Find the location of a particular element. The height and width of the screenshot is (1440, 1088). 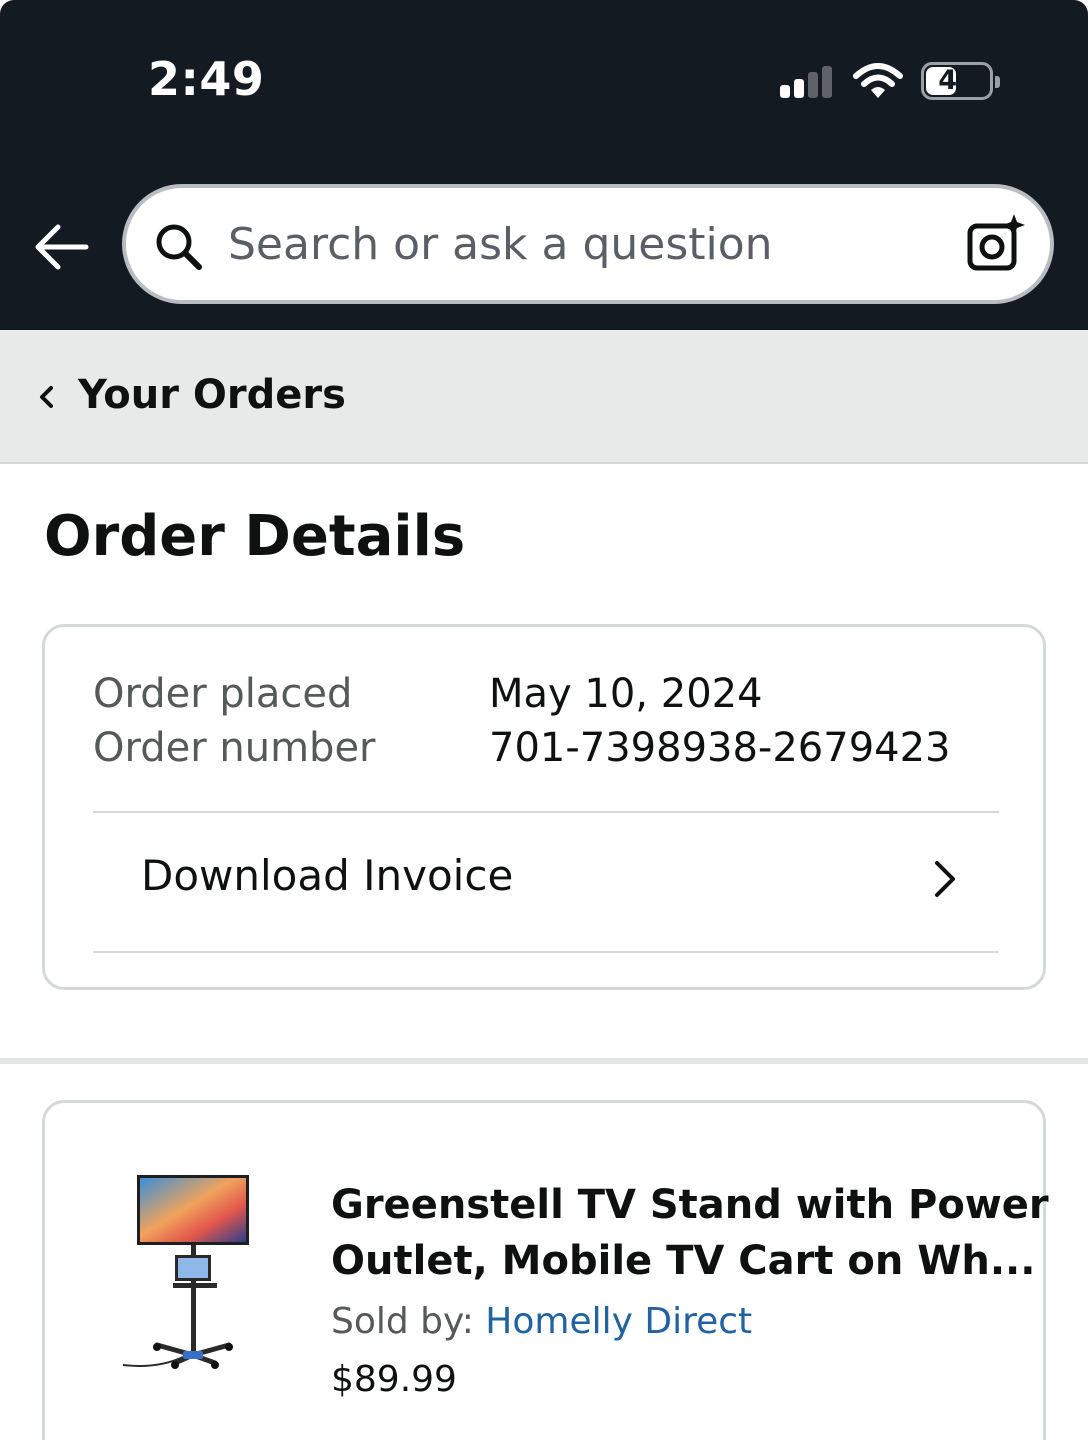

chevron-left-icon is located at coordinates (46, 397).